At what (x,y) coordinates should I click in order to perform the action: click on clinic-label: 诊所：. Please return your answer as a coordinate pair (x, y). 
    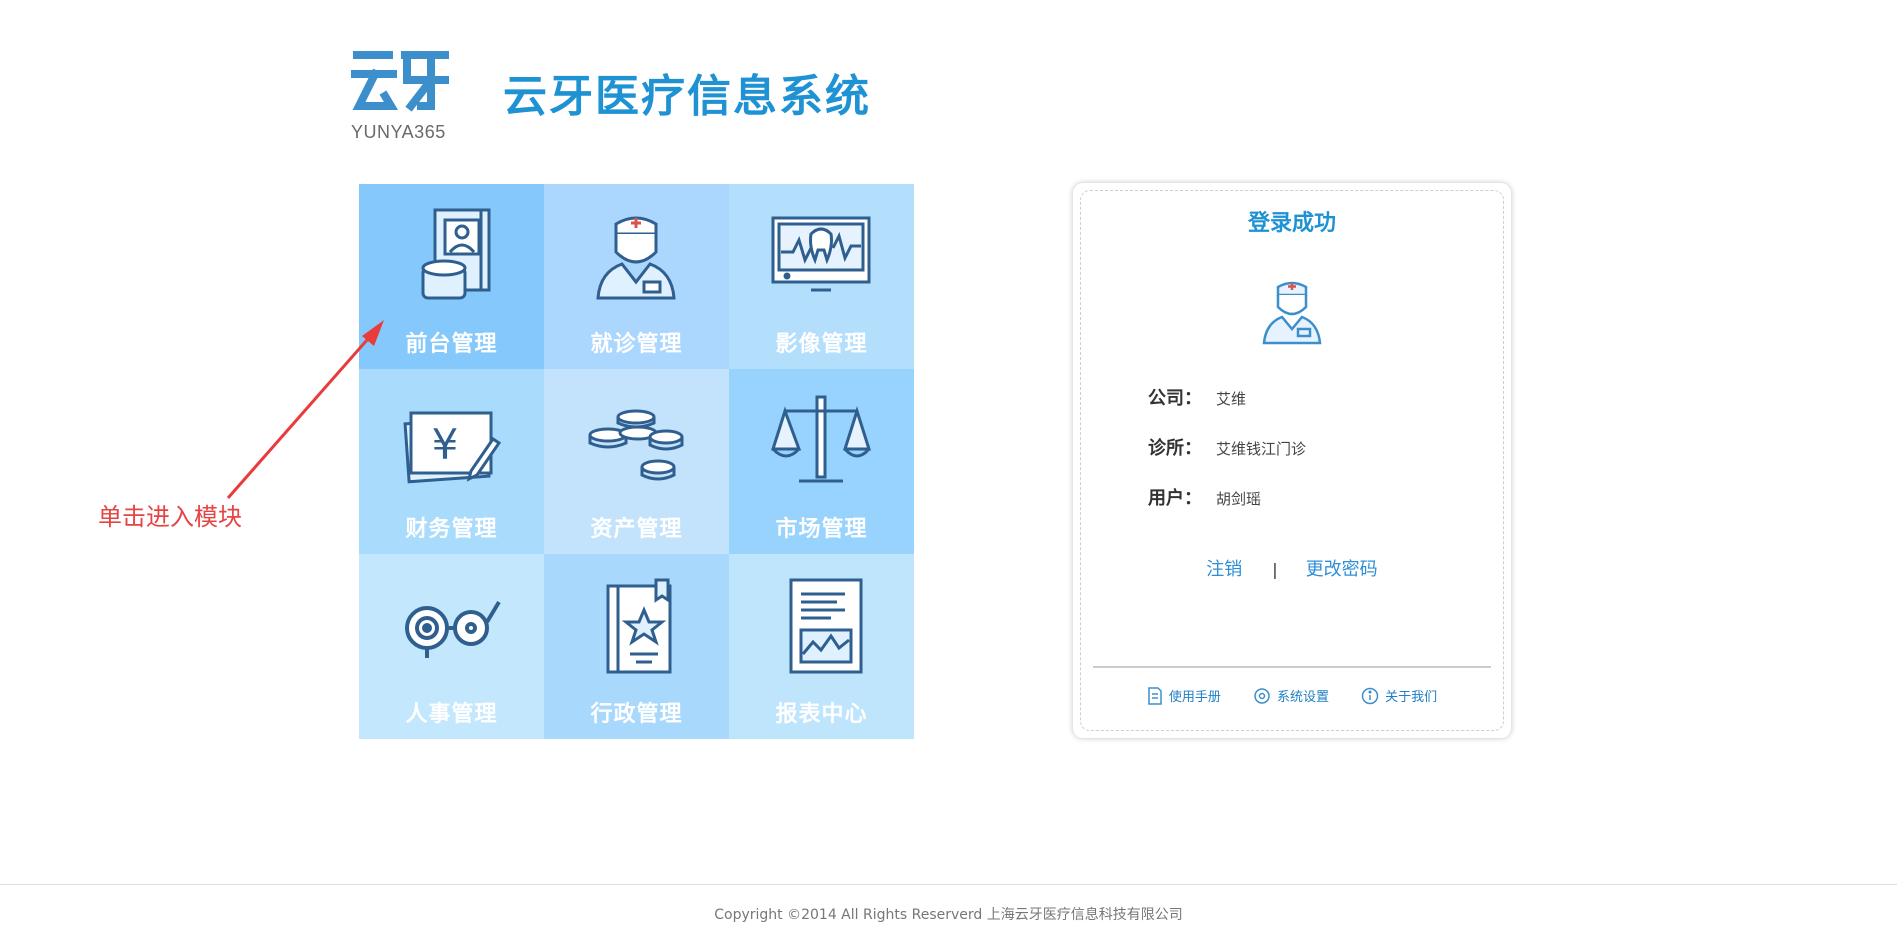
    Looking at the image, I should click on (1175, 448).